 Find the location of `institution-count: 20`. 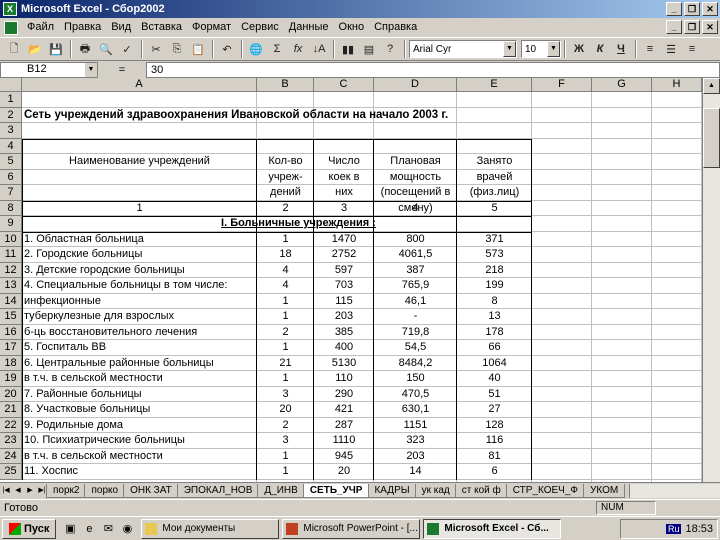

institution-count: 20 is located at coordinates (285, 410).